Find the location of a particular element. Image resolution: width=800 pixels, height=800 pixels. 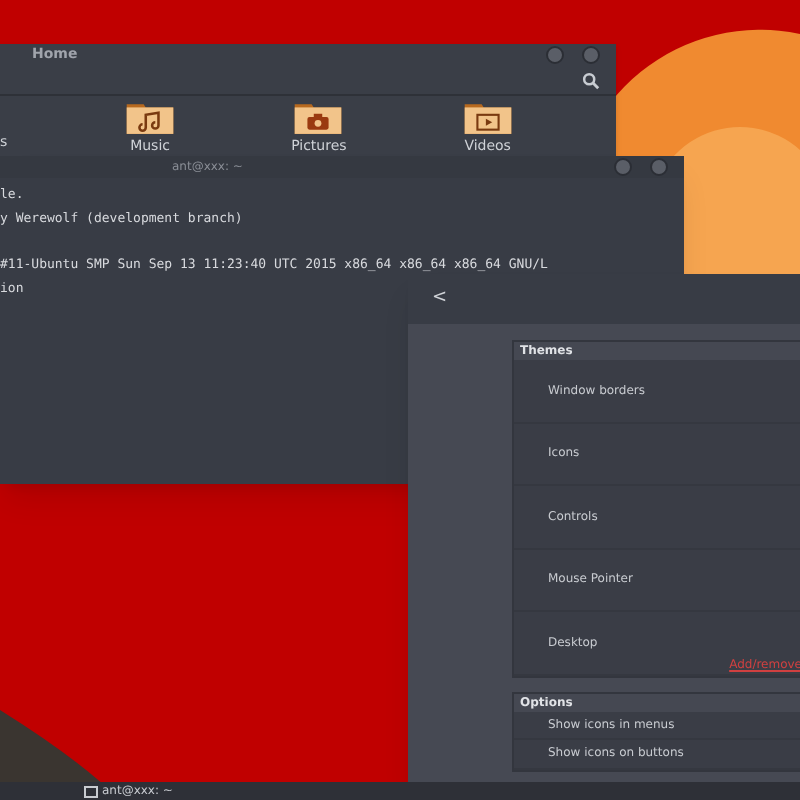

folder-camera-icon is located at coordinates (318, 118).